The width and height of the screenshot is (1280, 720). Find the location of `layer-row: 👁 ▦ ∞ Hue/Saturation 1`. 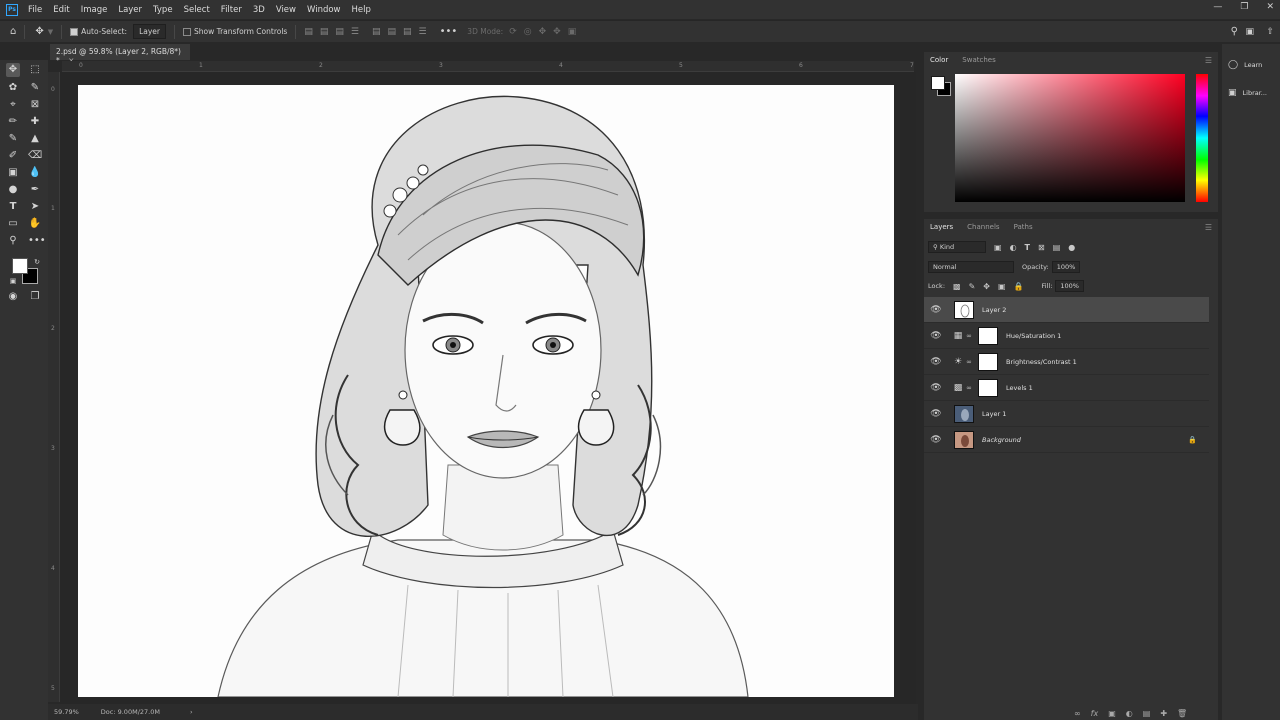

layer-row: 👁 ▦ ∞ Hue/Saturation 1 is located at coordinates (1066, 336).